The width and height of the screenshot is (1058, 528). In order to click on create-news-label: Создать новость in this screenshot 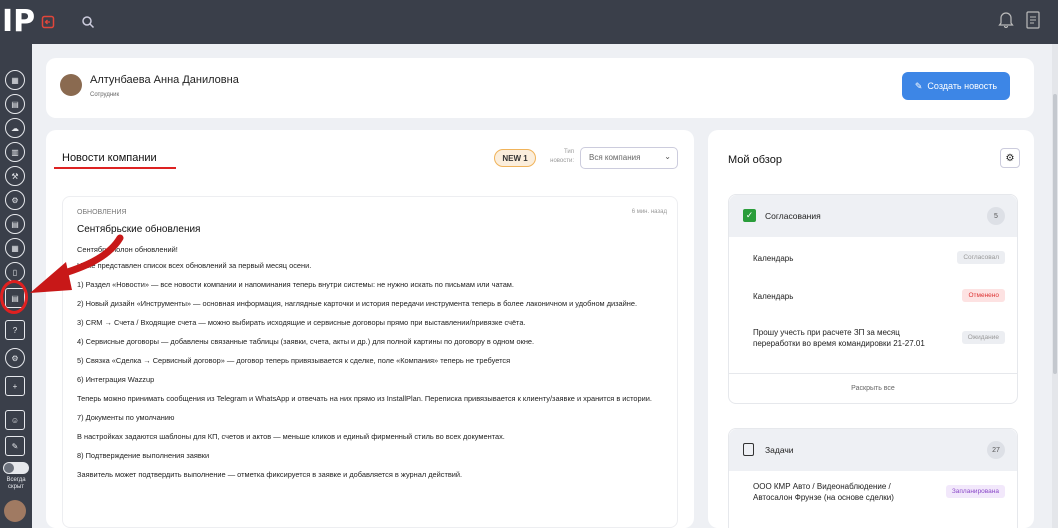, I will do `click(962, 86)`.